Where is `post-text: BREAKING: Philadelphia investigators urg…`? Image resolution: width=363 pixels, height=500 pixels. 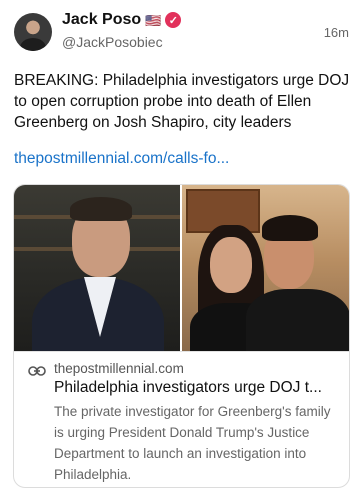 post-text: BREAKING: Philadelphia investigators urg… is located at coordinates (182, 101).